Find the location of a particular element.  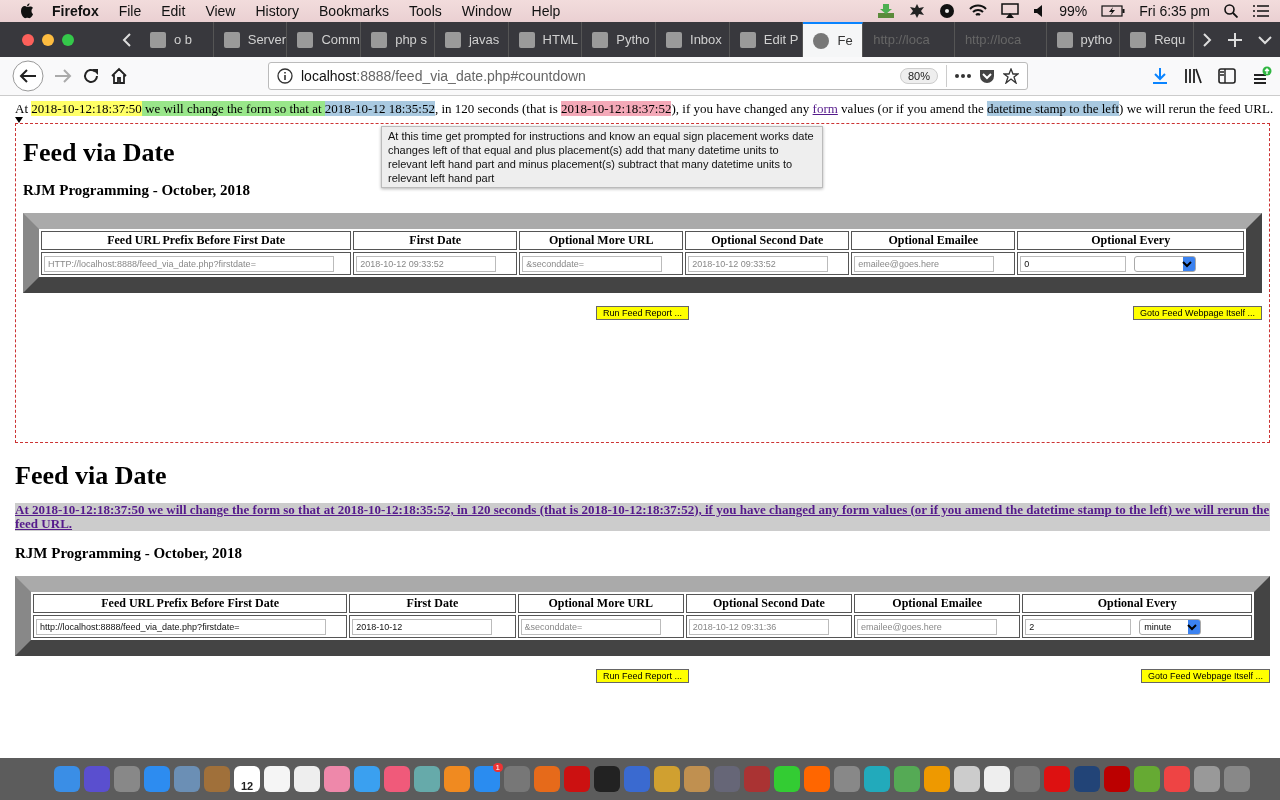

dock-app-icon: 1 is located at coordinates (487, 779).